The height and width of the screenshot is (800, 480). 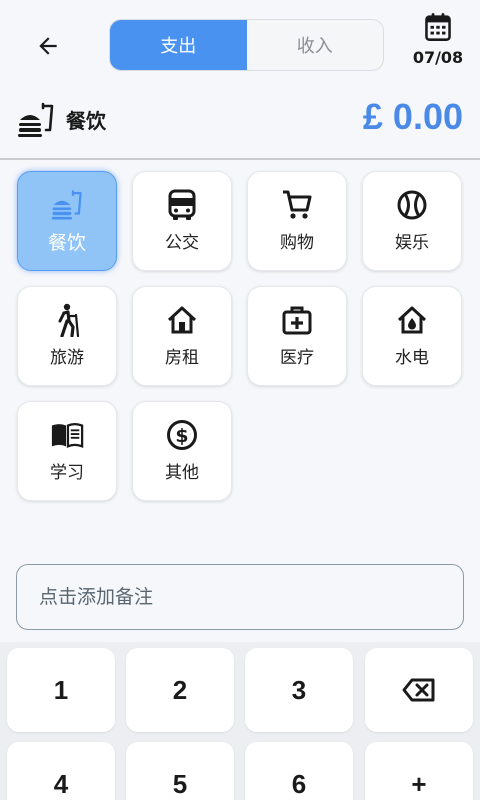 I want to click on hiking-icon, so click(x=67, y=320).